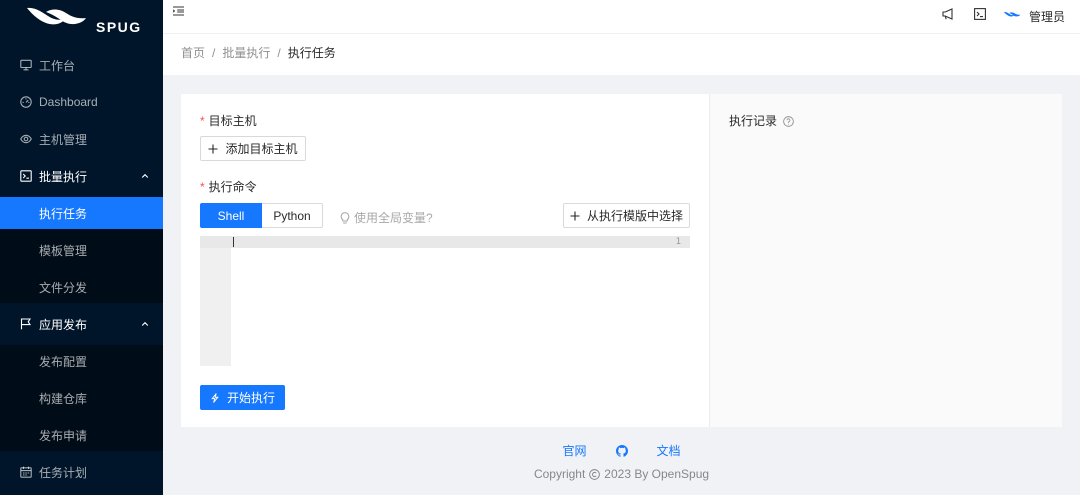 The image size is (1080, 495). Describe the element at coordinates (231, 215) in the screenshot. I see `interpreter-shell: Shell` at that location.